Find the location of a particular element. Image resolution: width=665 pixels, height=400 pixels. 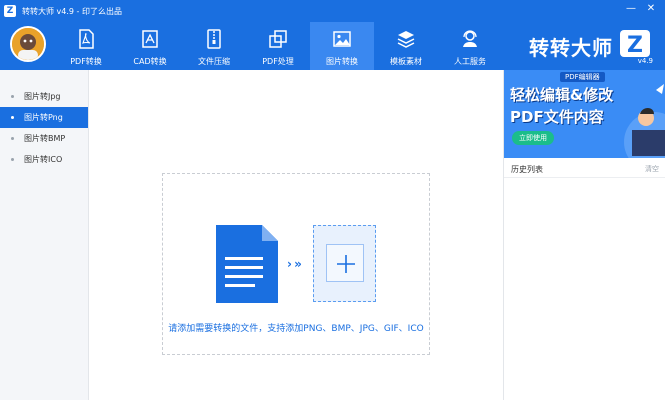

ad-tag: PDF编辑器 is located at coordinates (582, 77).